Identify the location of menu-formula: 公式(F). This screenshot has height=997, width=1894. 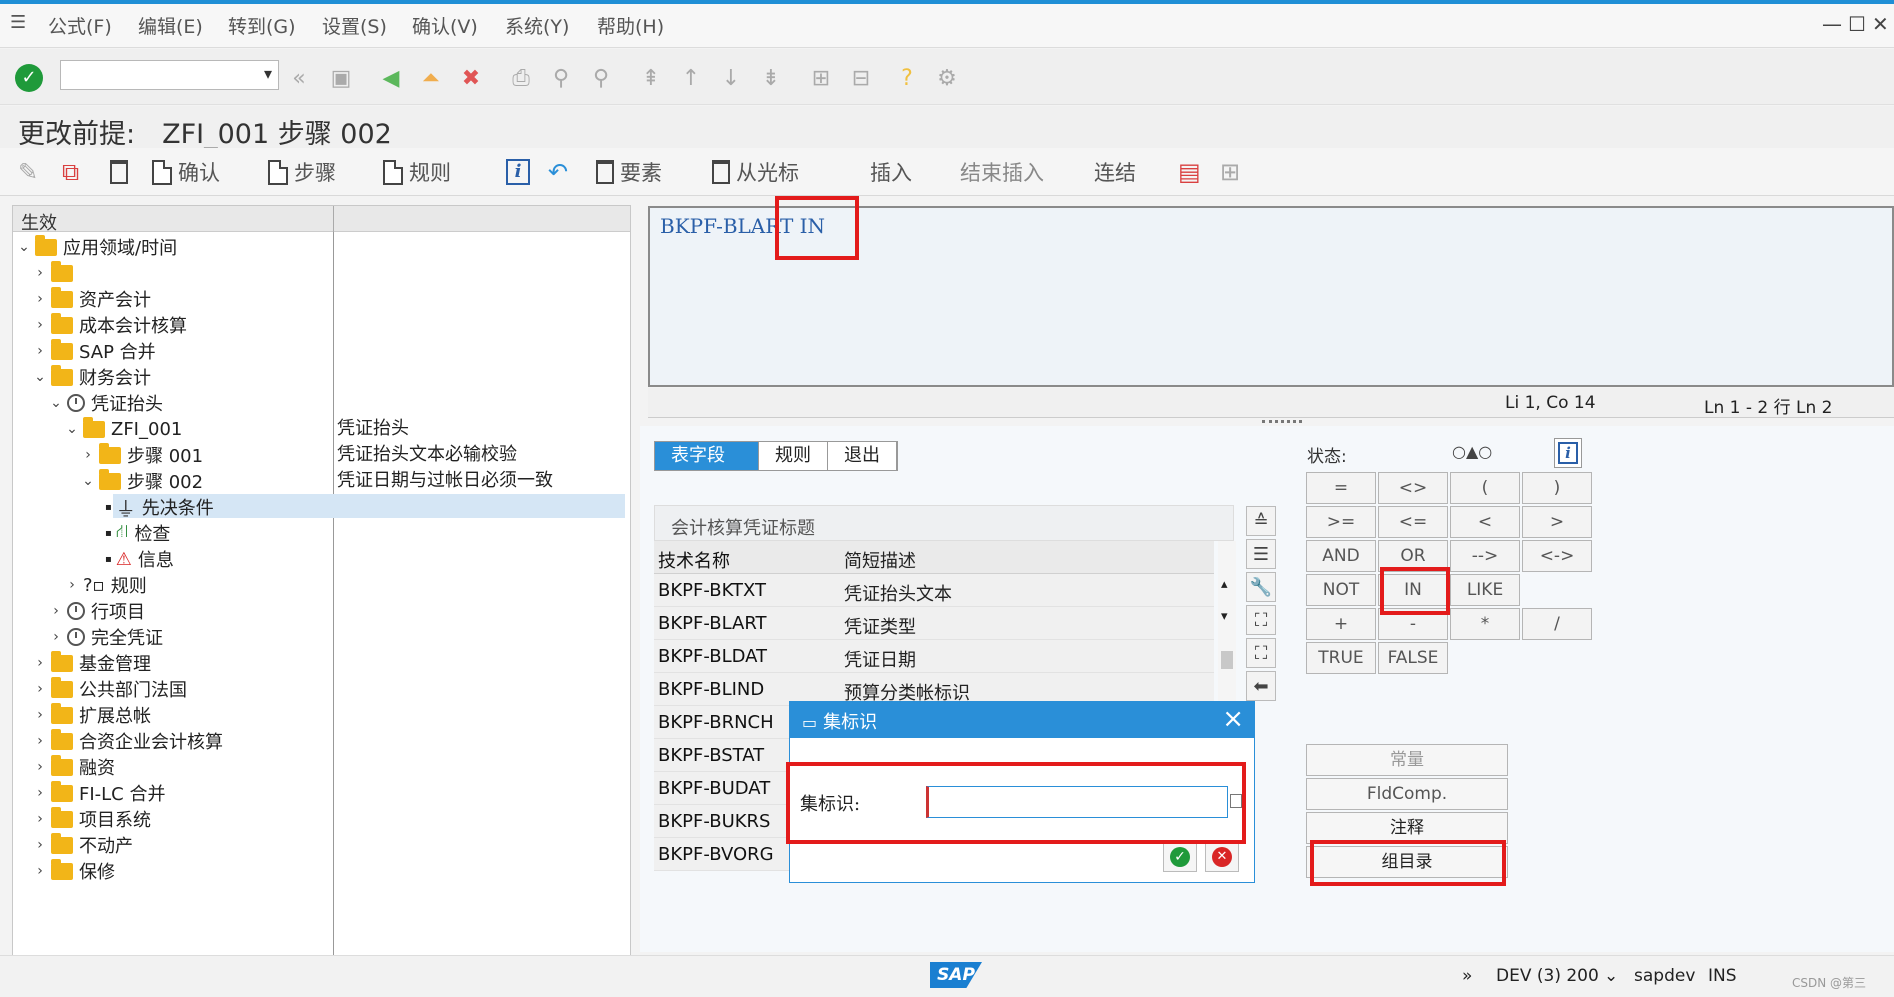
(80, 25).